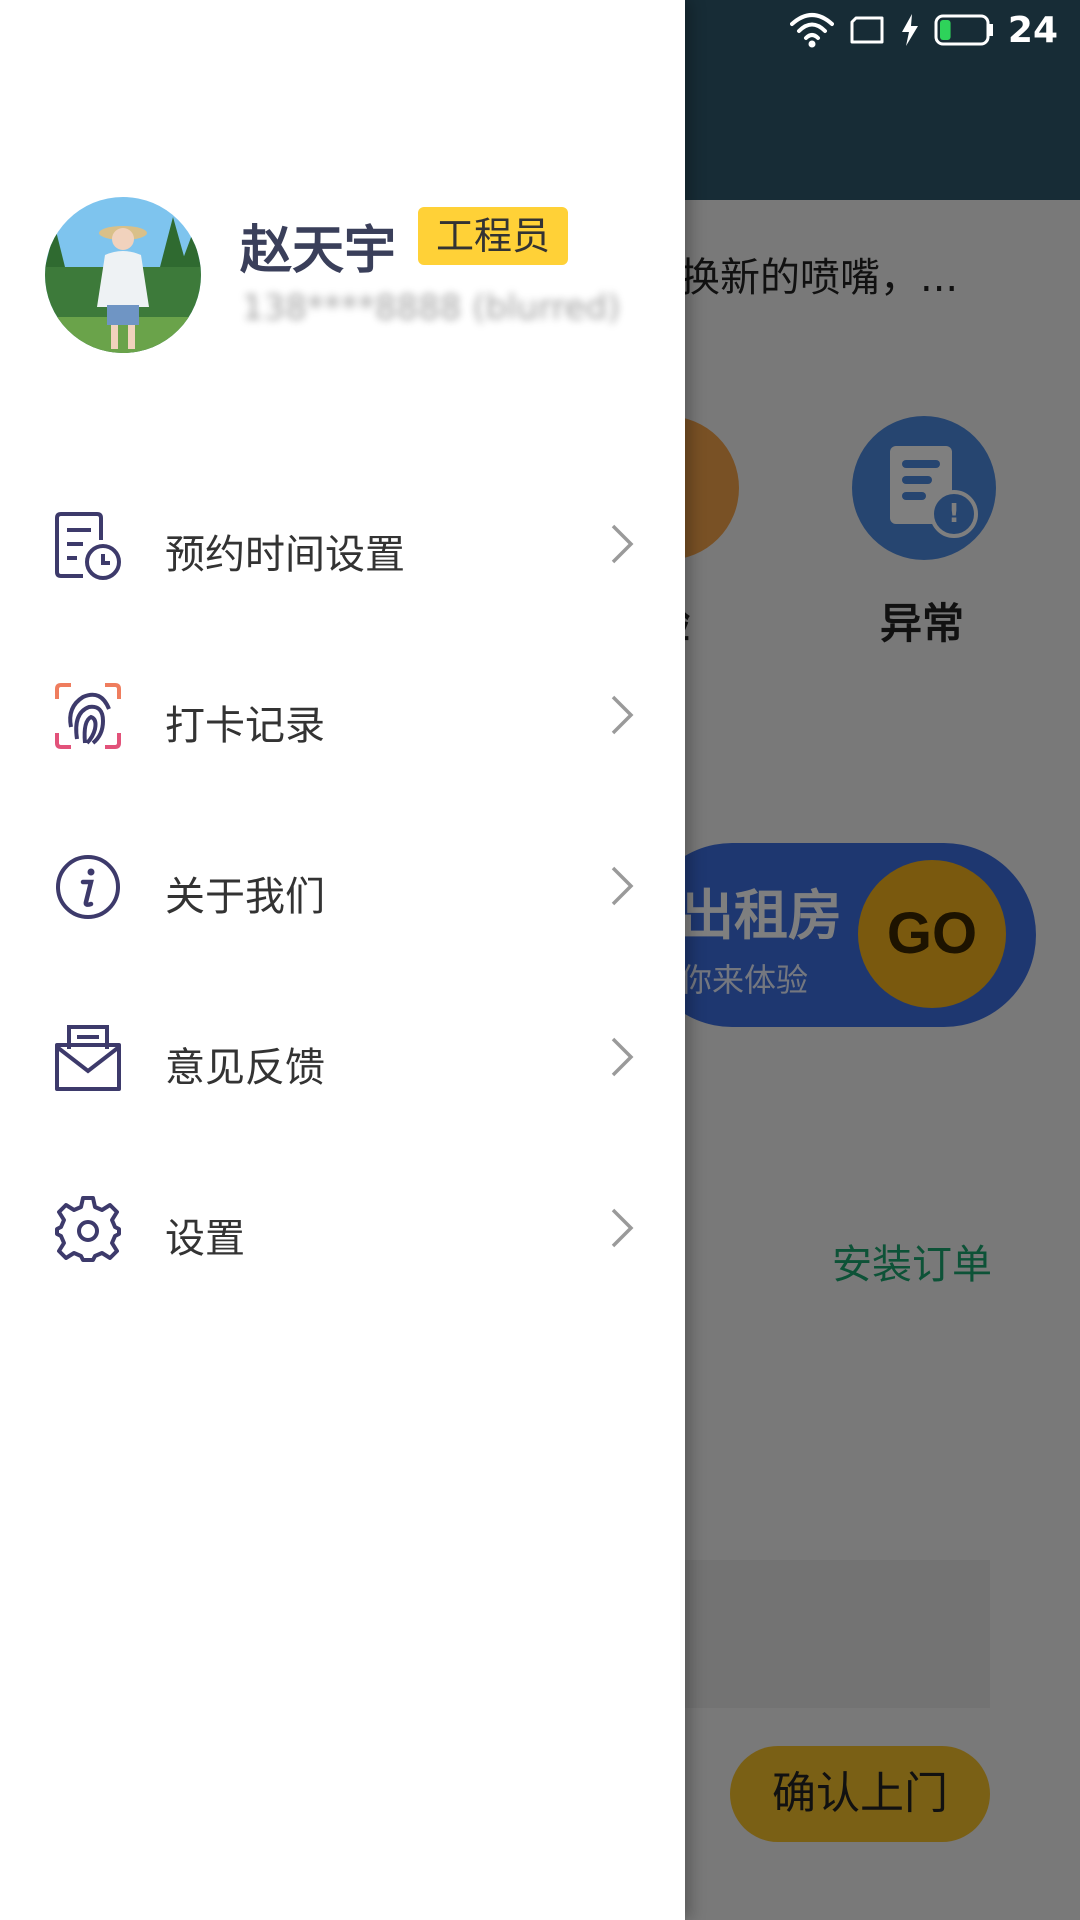  Describe the element at coordinates (205, 1239) in the screenshot. I see `menu-label-settings: 设置` at that location.